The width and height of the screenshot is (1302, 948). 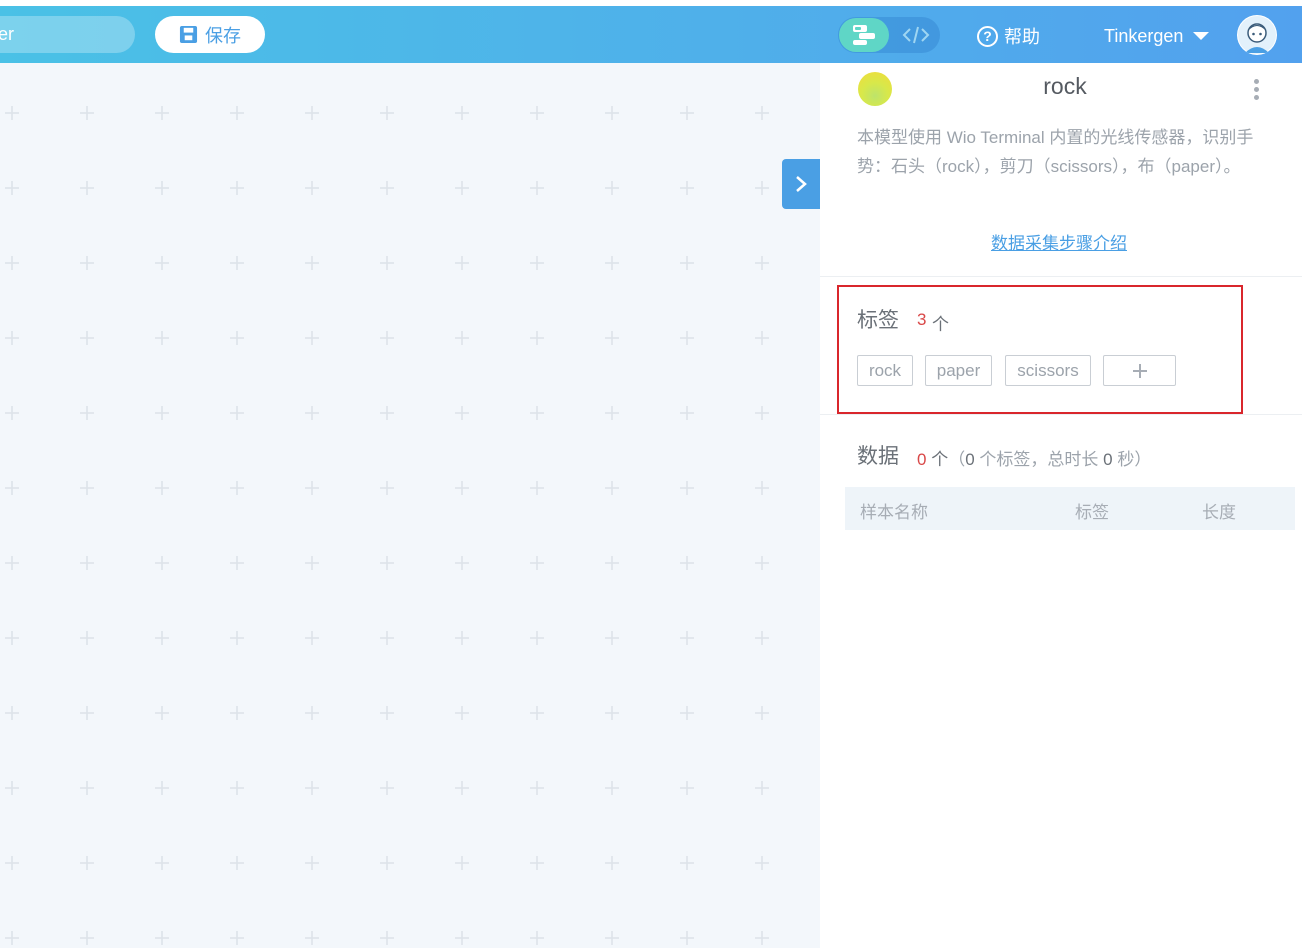 What do you see at coordinates (864, 35) in the screenshot?
I see `blocks-mode-toggle` at bounding box center [864, 35].